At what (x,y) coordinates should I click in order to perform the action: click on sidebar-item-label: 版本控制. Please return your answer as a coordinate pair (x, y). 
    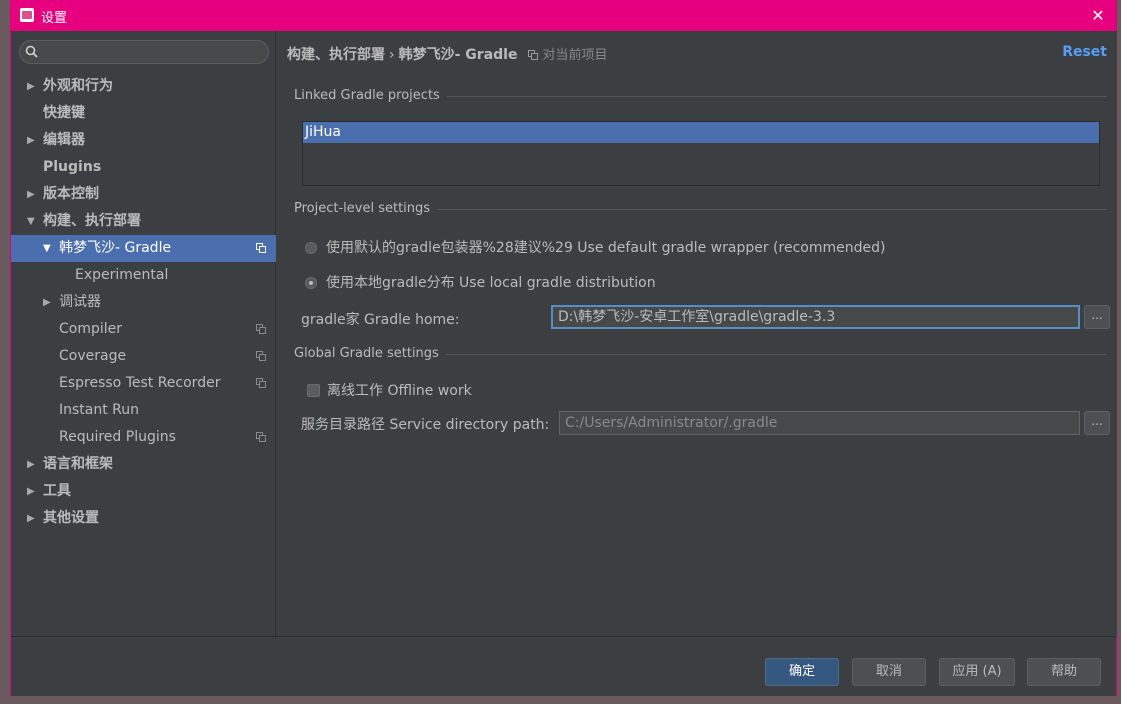
    Looking at the image, I should click on (71, 194).